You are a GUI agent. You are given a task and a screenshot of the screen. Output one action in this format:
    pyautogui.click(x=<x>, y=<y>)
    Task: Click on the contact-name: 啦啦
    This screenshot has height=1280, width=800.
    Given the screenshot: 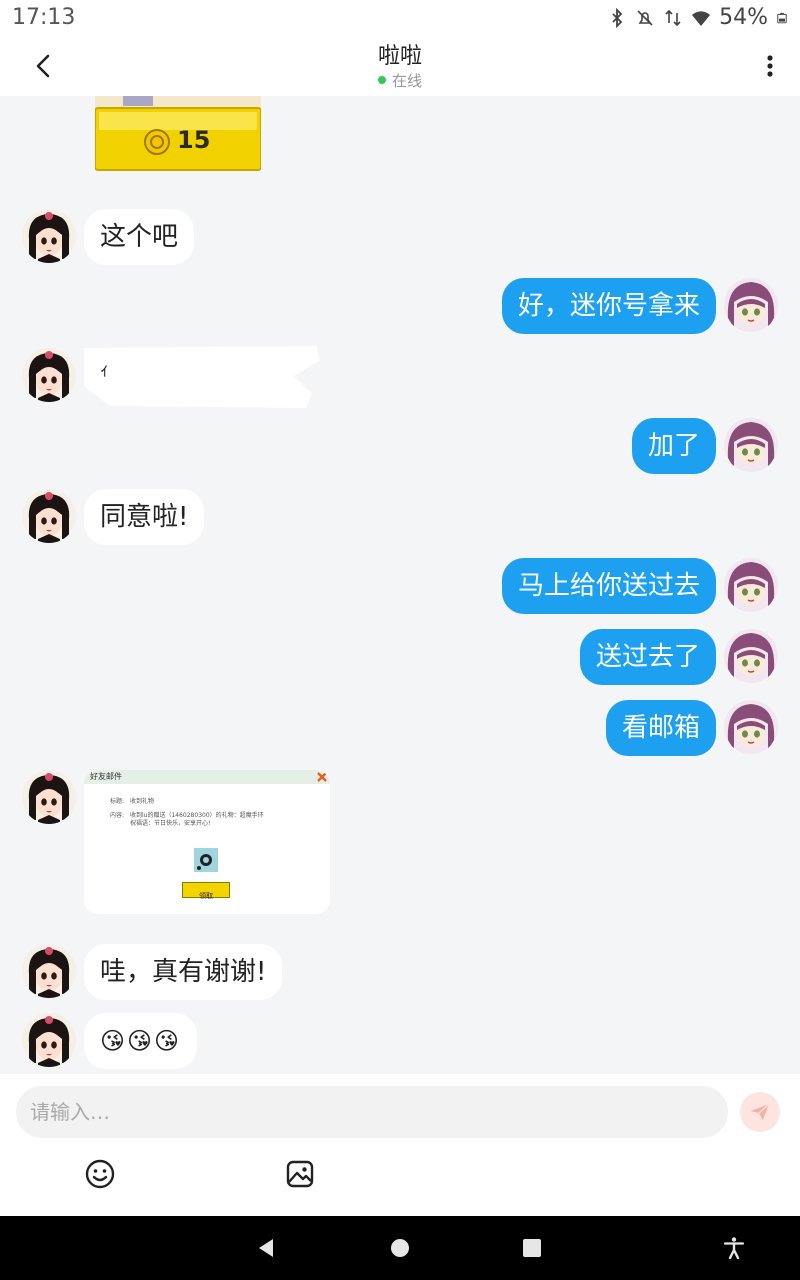 What is the action you would take?
    pyautogui.click(x=399, y=56)
    